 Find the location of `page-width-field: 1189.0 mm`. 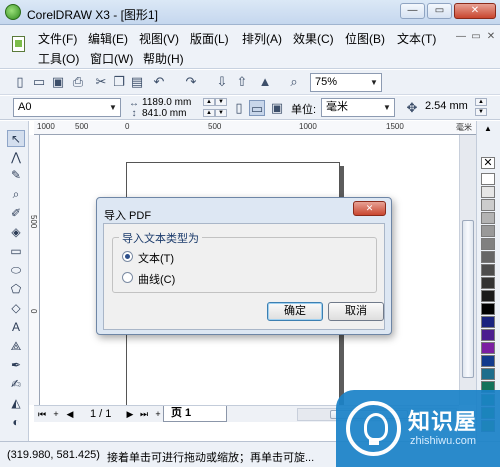

page-width-field: 1189.0 mm is located at coordinates (166, 102).